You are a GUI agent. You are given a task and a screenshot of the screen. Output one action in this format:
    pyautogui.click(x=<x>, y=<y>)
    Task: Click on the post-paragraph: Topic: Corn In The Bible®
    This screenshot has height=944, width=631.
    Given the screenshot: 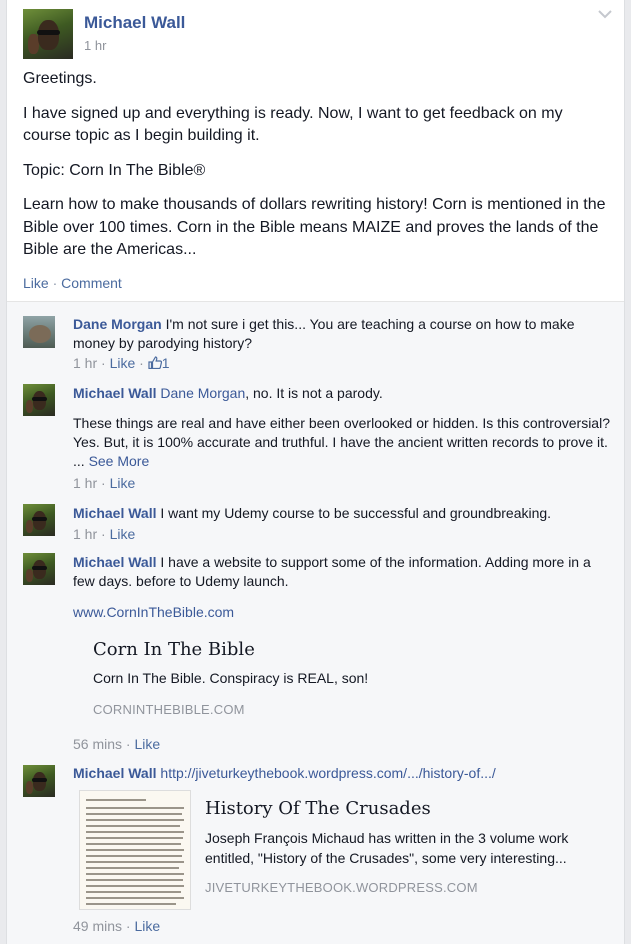 What is the action you would take?
    pyautogui.click(x=114, y=170)
    